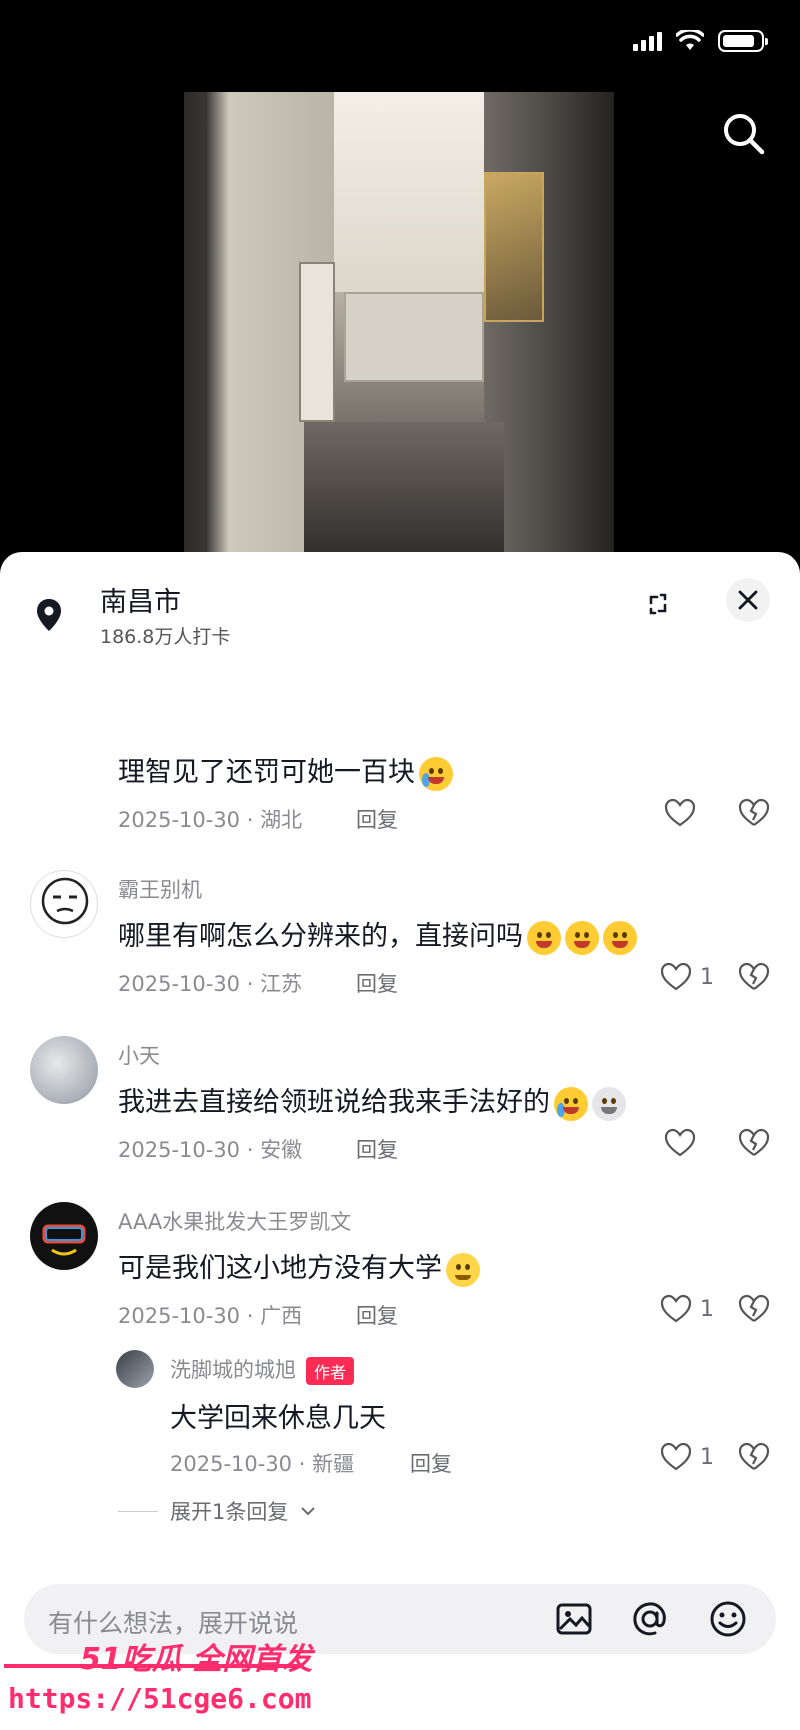  What do you see at coordinates (165, 637) in the screenshot?
I see `checkin-count: 186.8万人打卡` at bounding box center [165, 637].